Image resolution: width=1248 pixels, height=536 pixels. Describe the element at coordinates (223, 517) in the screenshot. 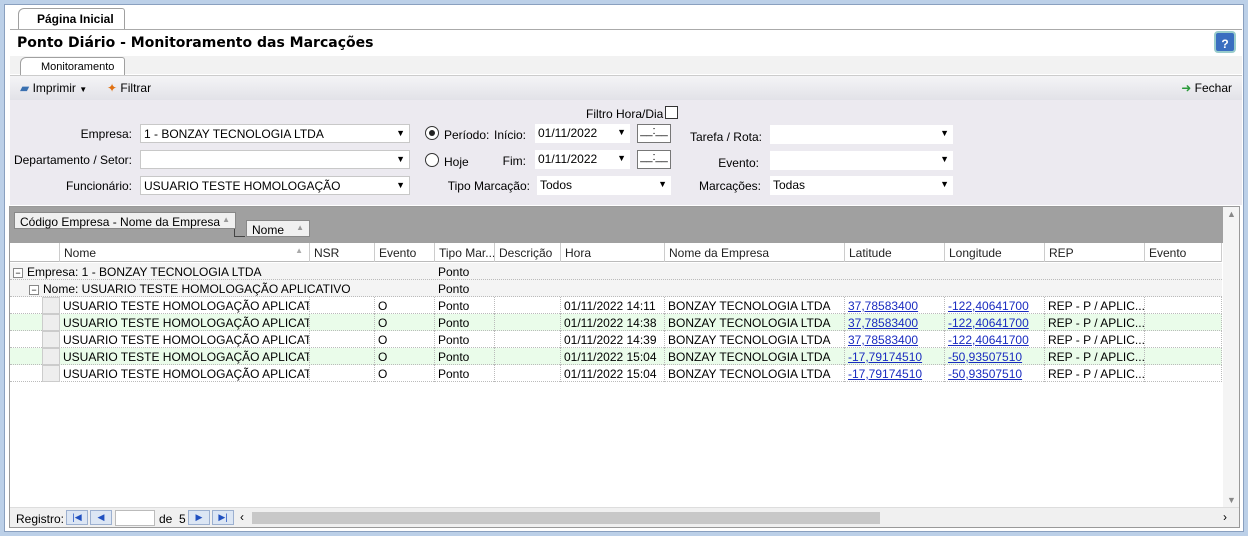

I see `last-record-button: ▶|` at that location.